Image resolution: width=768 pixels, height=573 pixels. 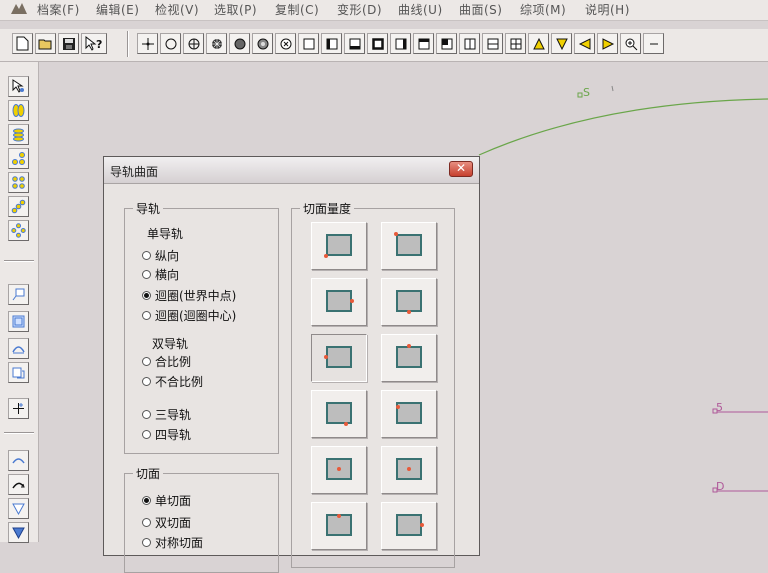 I want to click on triangle-solid-button, so click(x=18, y=532).